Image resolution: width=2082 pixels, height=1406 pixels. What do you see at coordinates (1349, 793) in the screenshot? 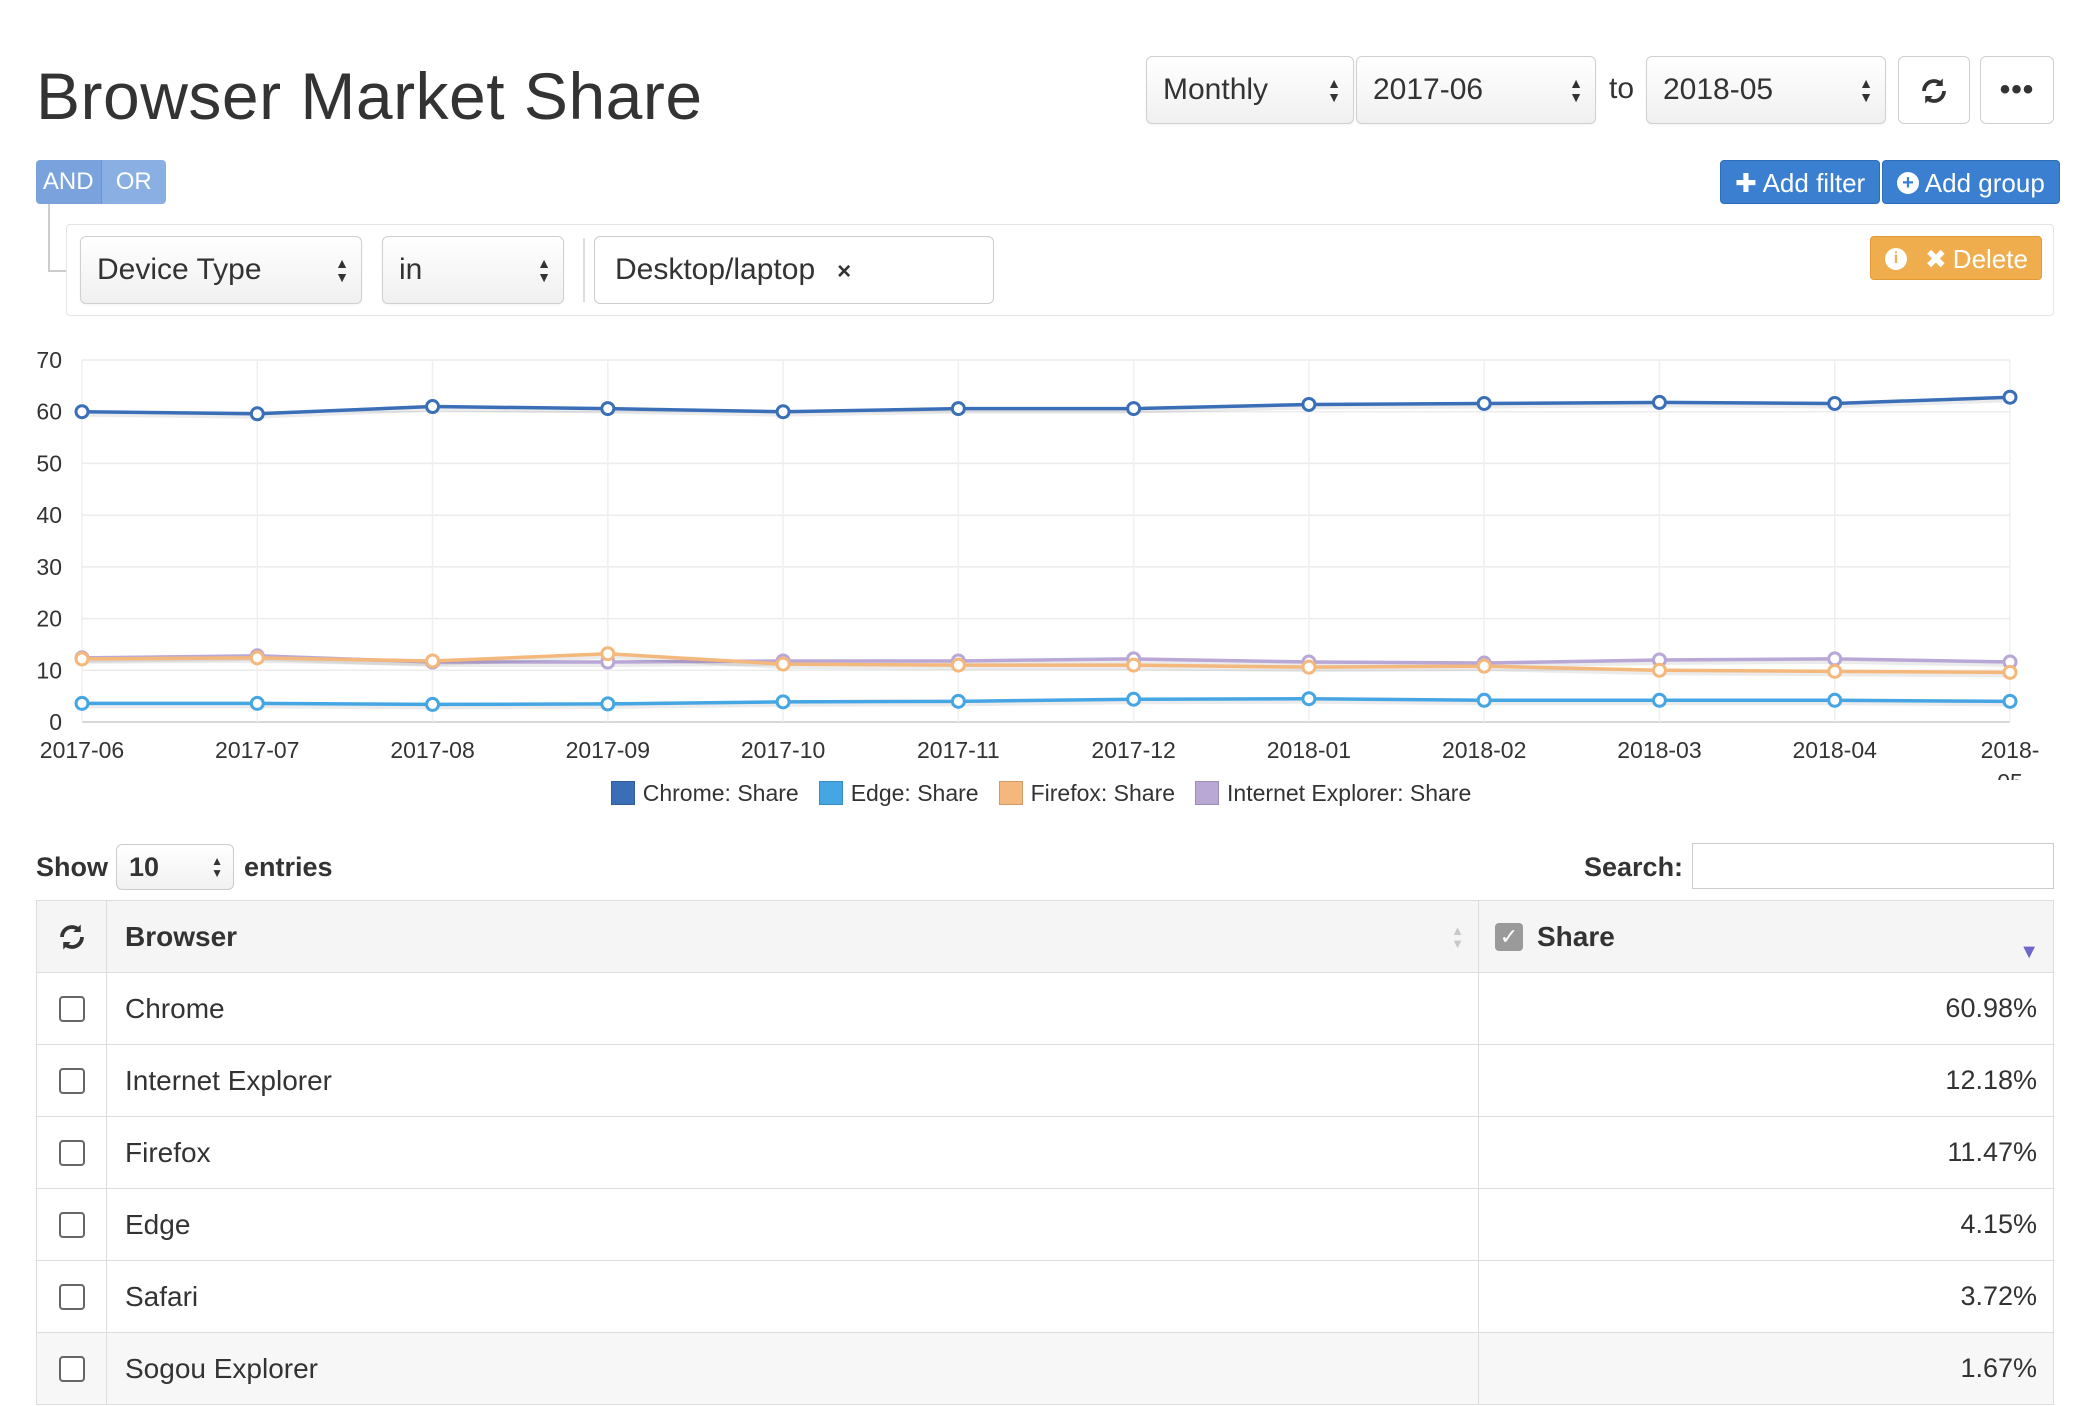
I see `legend-label: Internet Explorer: Share` at bounding box center [1349, 793].